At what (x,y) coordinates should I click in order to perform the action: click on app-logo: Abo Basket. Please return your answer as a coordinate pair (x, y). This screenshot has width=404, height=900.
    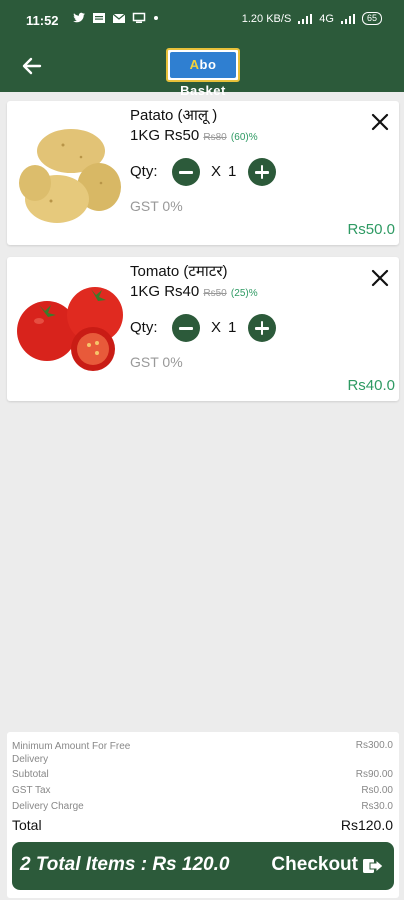
    Looking at the image, I should click on (203, 73).